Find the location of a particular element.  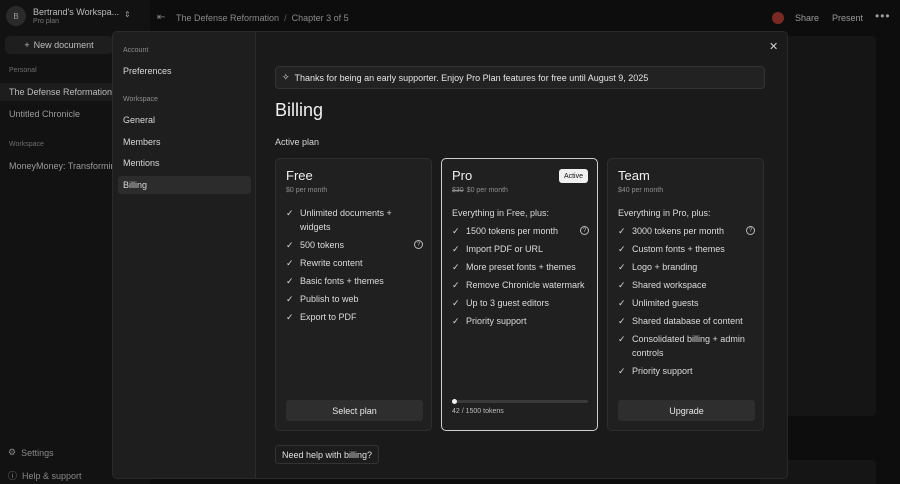

feature-item: ✓ Shared workspace is located at coordinates (662, 285).